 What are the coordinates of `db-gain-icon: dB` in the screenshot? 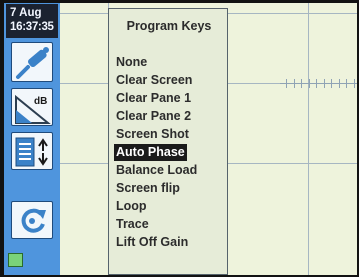 It's located at (33, 109).